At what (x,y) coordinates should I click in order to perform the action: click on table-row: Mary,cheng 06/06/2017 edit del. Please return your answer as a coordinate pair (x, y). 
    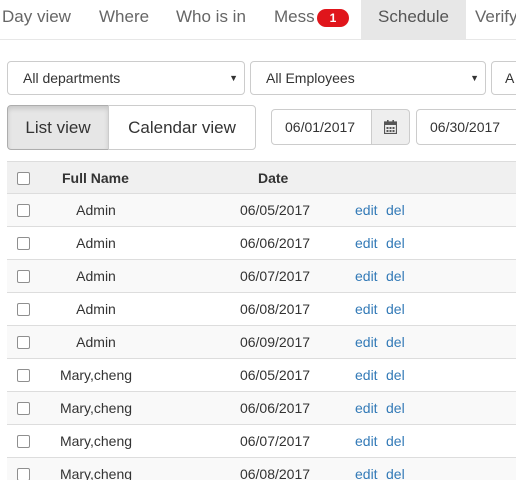
    Looking at the image, I should click on (261, 408).